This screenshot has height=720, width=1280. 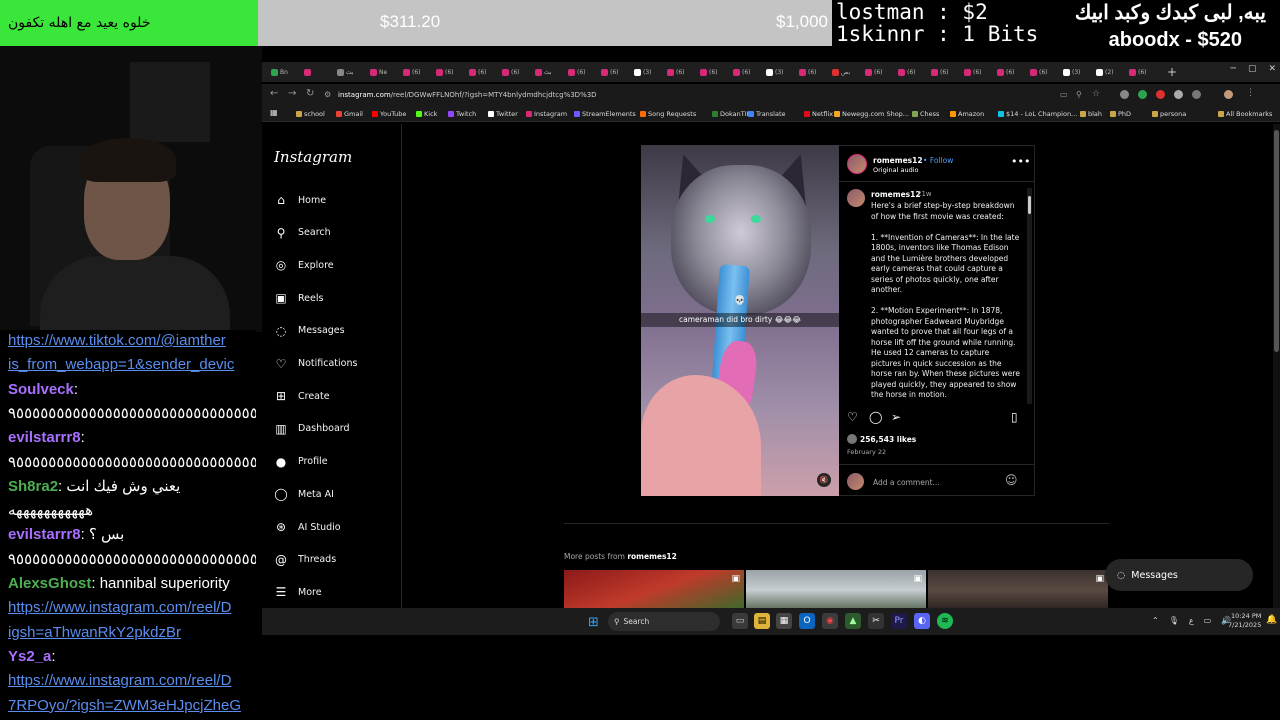 What do you see at coordinates (824, 480) in the screenshot?
I see `mute-icon: 🔇` at bounding box center [824, 480].